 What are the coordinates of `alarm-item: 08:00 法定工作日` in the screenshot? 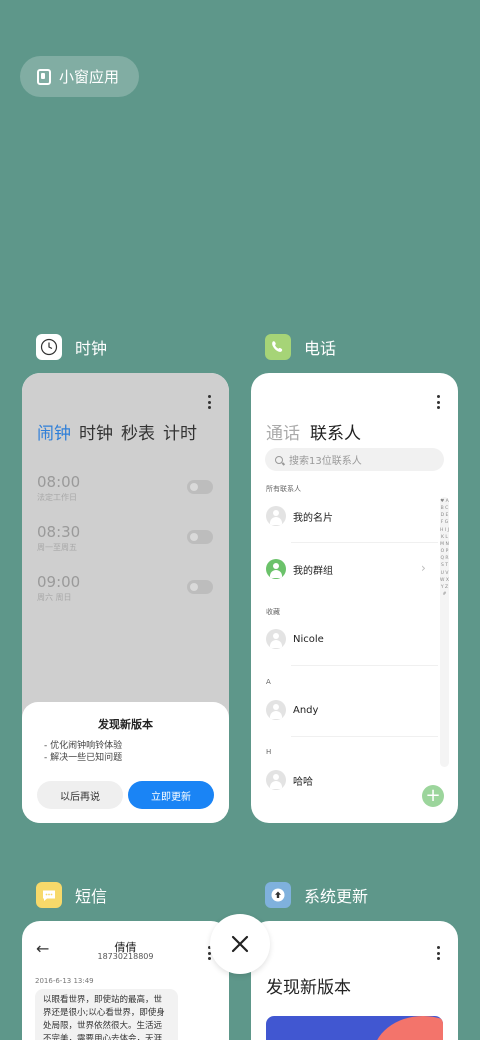 It's located at (58, 488).